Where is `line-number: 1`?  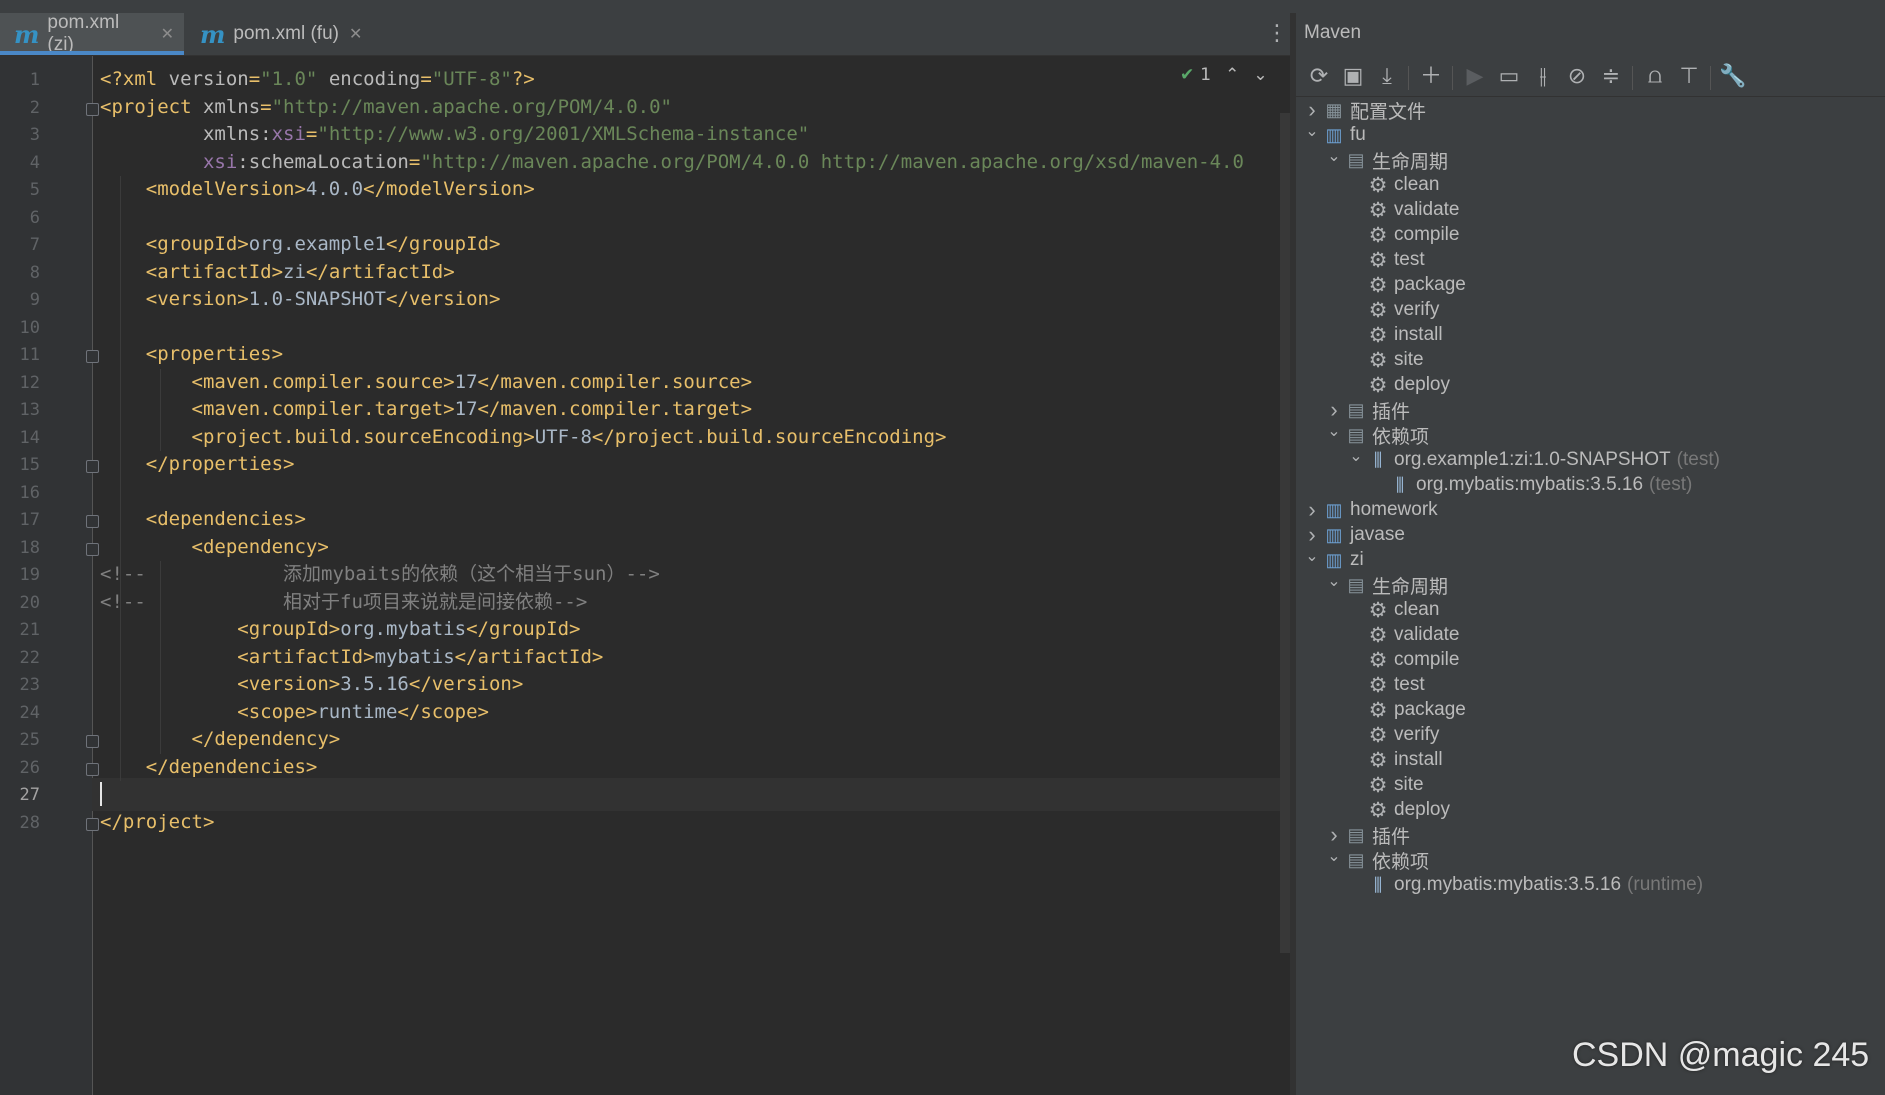
line-number: 1 is located at coordinates (34, 80).